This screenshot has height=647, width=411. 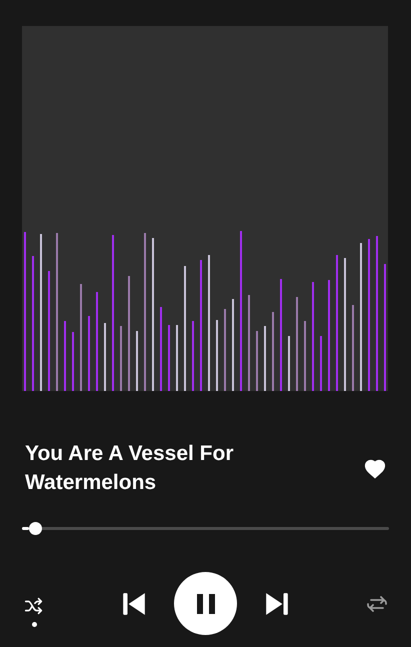 What do you see at coordinates (375, 469) in the screenshot?
I see `like-button` at bounding box center [375, 469].